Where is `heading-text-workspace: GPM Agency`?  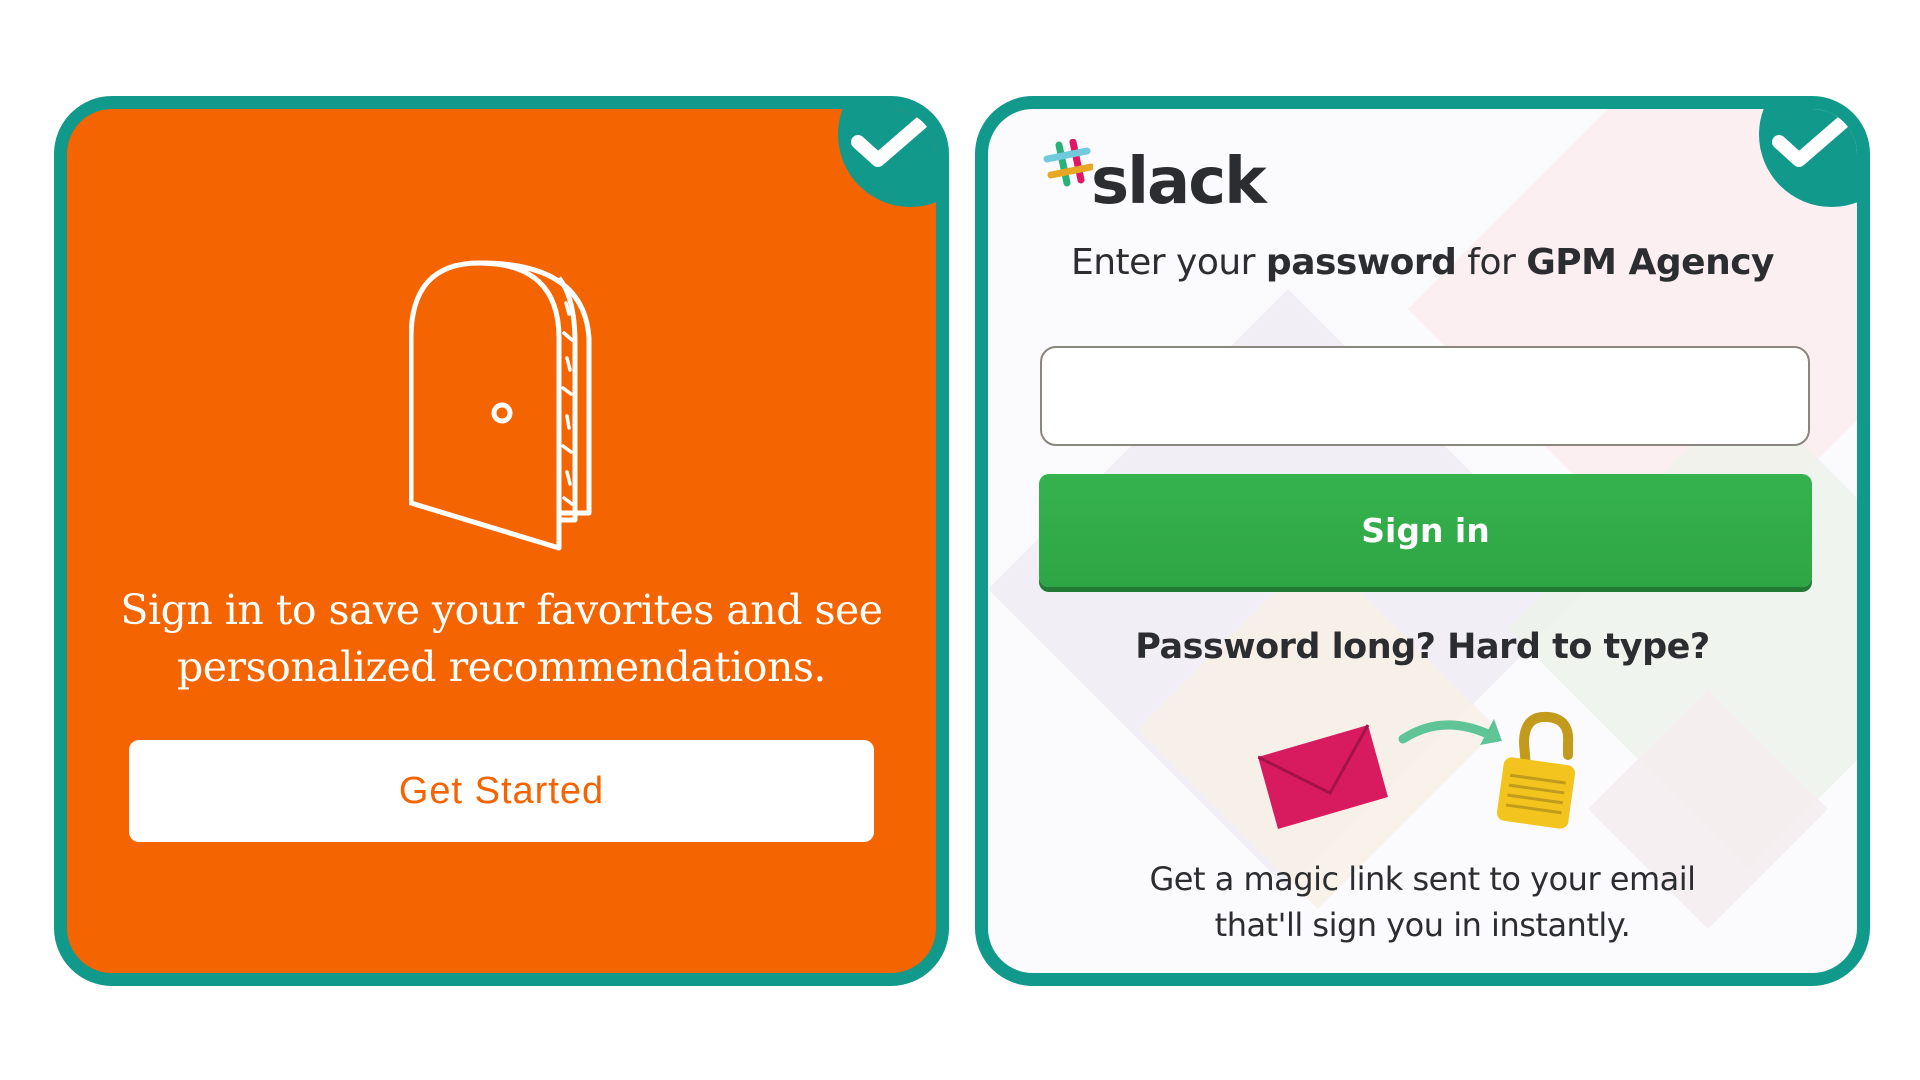
heading-text-workspace: GPM Agency is located at coordinates (1650, 262).